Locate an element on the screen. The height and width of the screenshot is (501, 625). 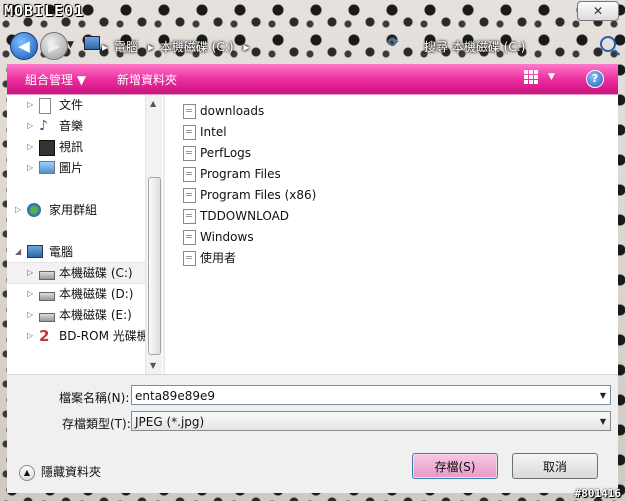
sidebar-item-homegroup: ▷ 家用群組 is located at coordinates (77, 210).